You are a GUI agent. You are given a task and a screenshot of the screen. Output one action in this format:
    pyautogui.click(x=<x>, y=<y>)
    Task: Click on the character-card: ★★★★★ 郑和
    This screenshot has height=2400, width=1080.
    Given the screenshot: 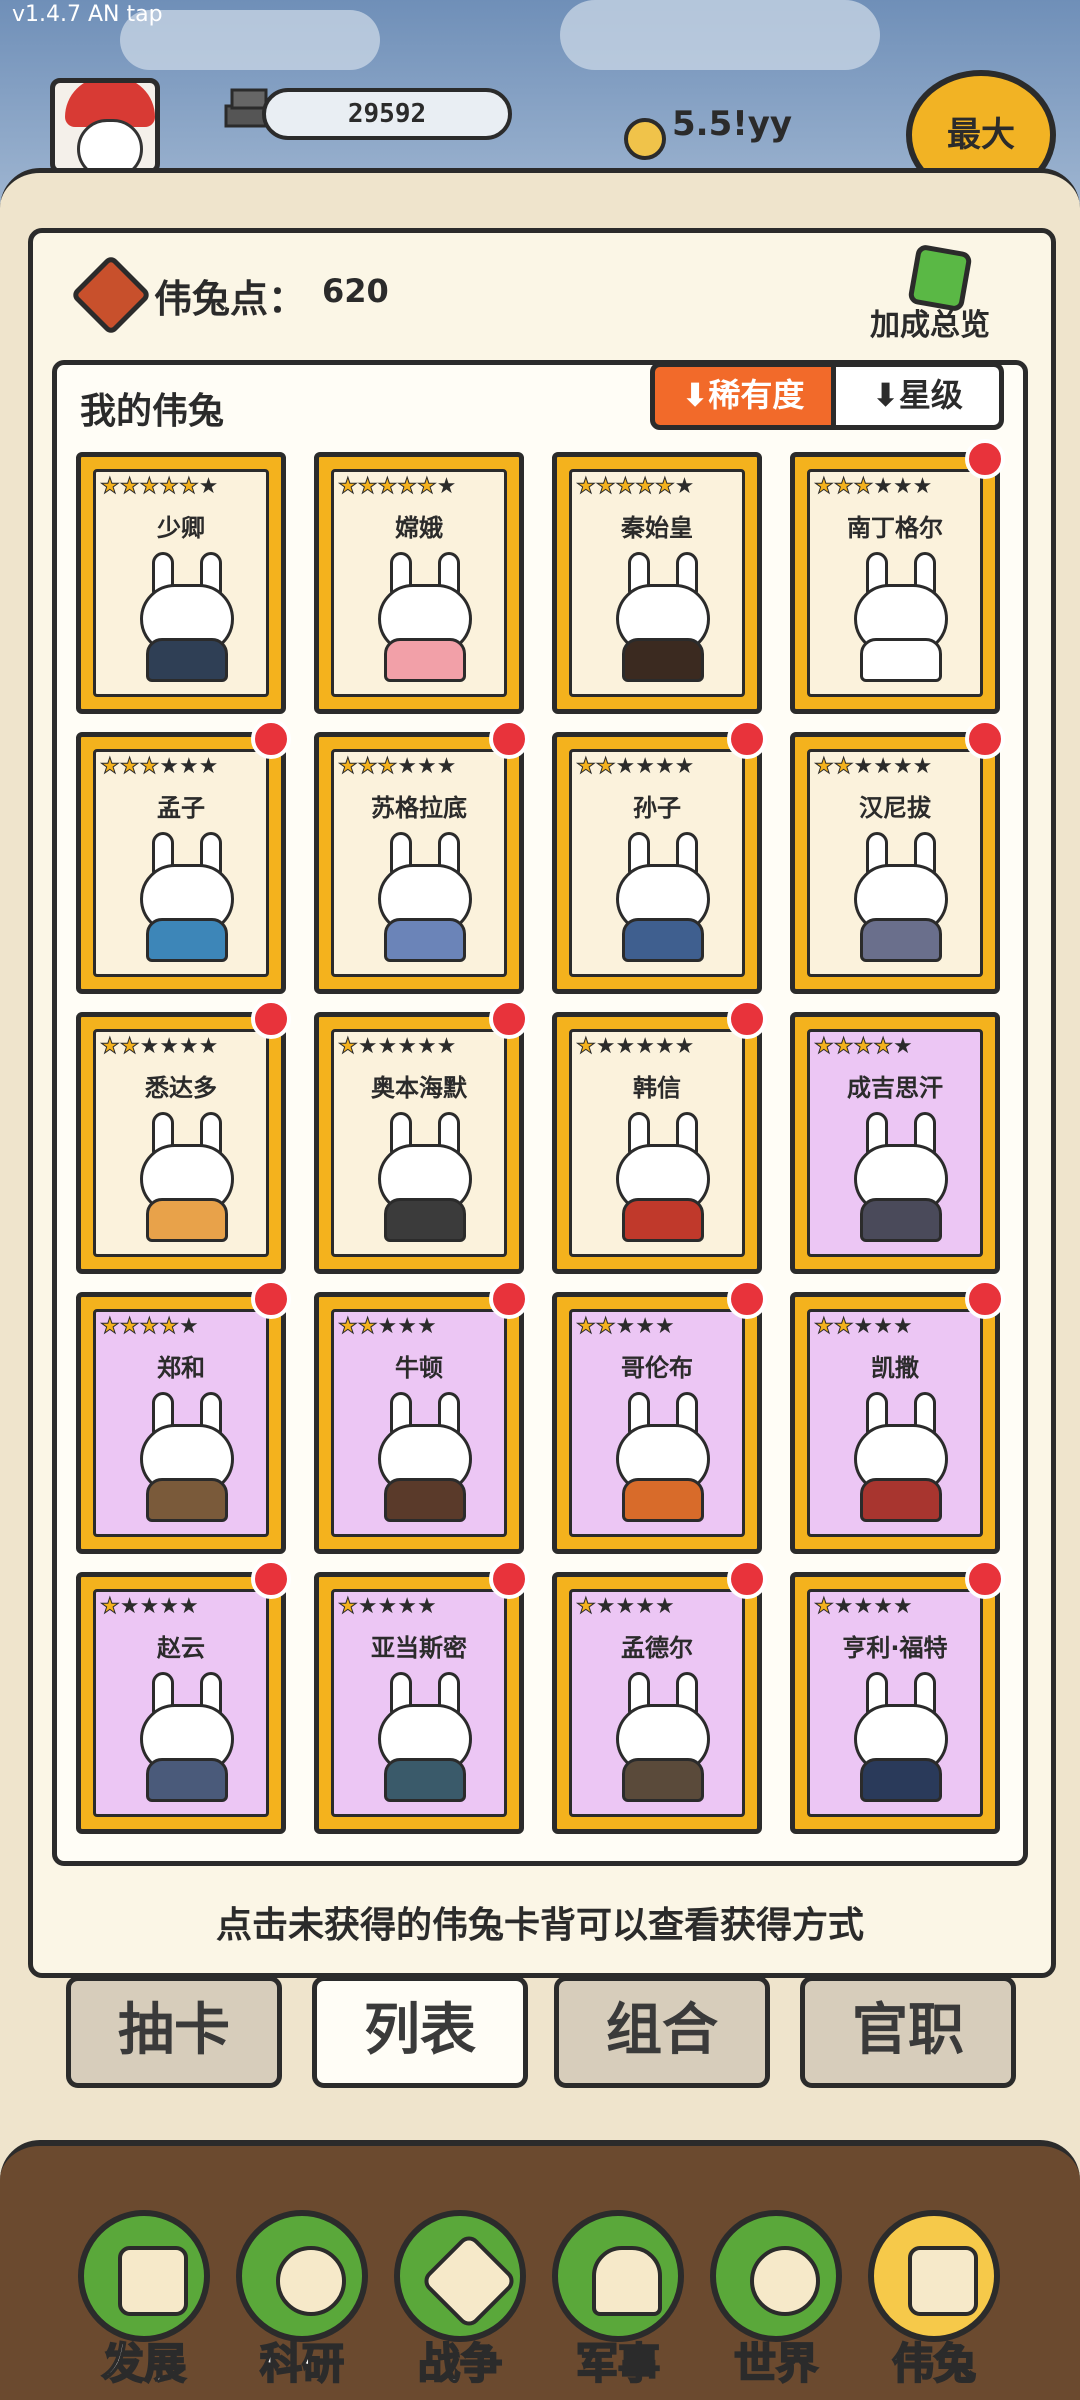 What is the action you would take?
    pyautogui.click(x=183, y=1416)
    